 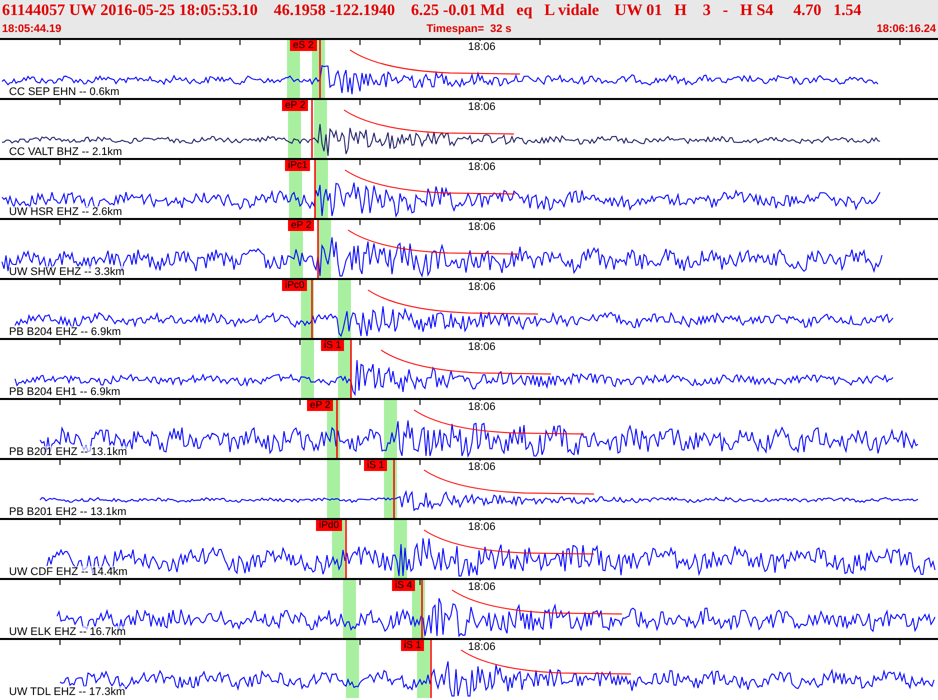 I want to click on seismogram-trace: iS 1 18:06 PB B201 EH2 -- 13.1km, so click(x=469, y=488).